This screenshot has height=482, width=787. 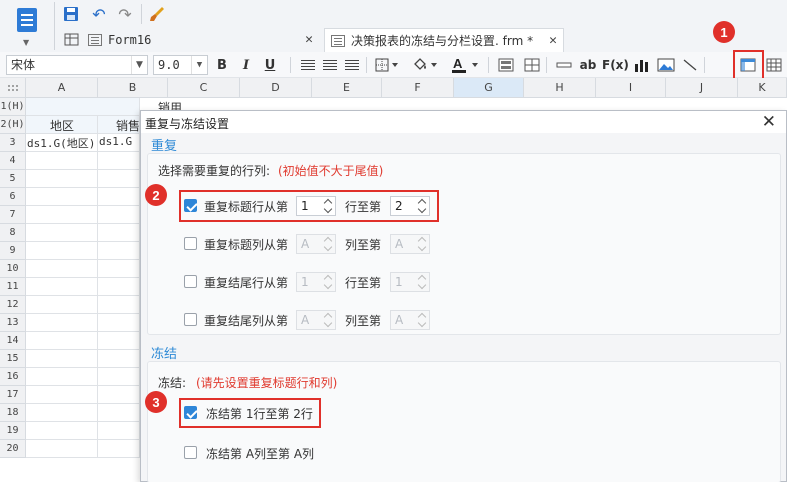 I want to click on repeat-title-cols-checkbox, so click(x=190, y=243).